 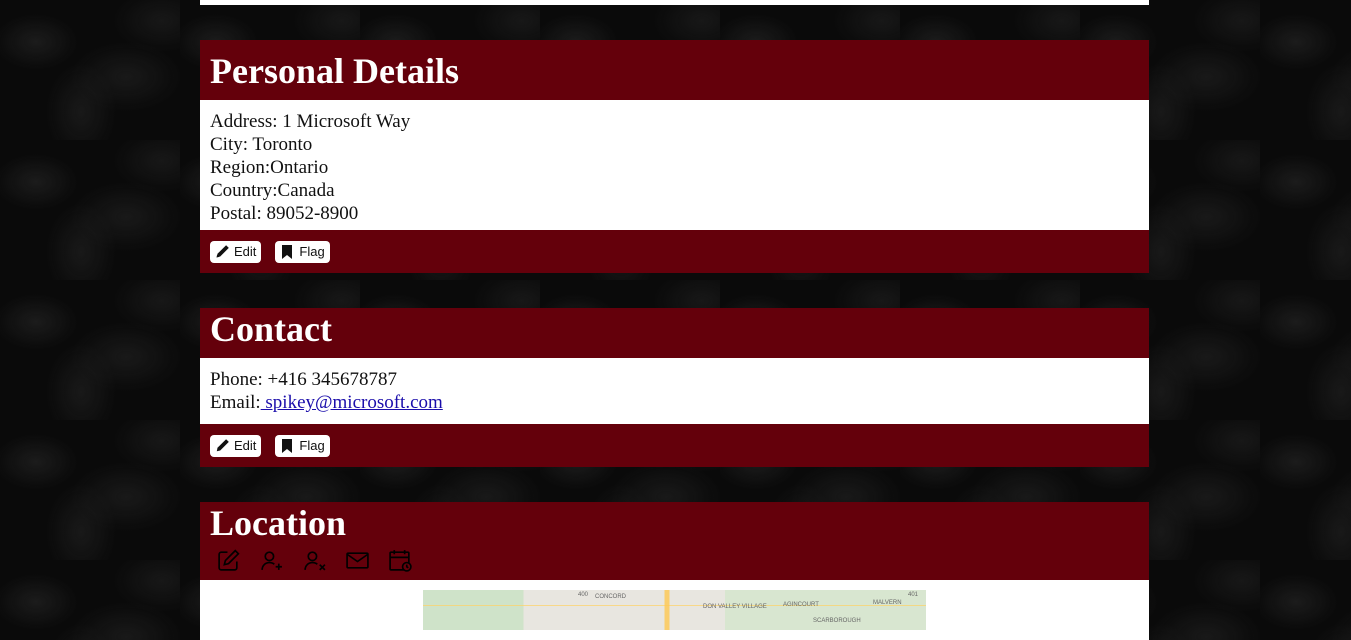 What do you see at coordinates (303, 379) in the screenshot?
I see `phone-line: Phone: +416 345678787` at bounding box center [303, 379].